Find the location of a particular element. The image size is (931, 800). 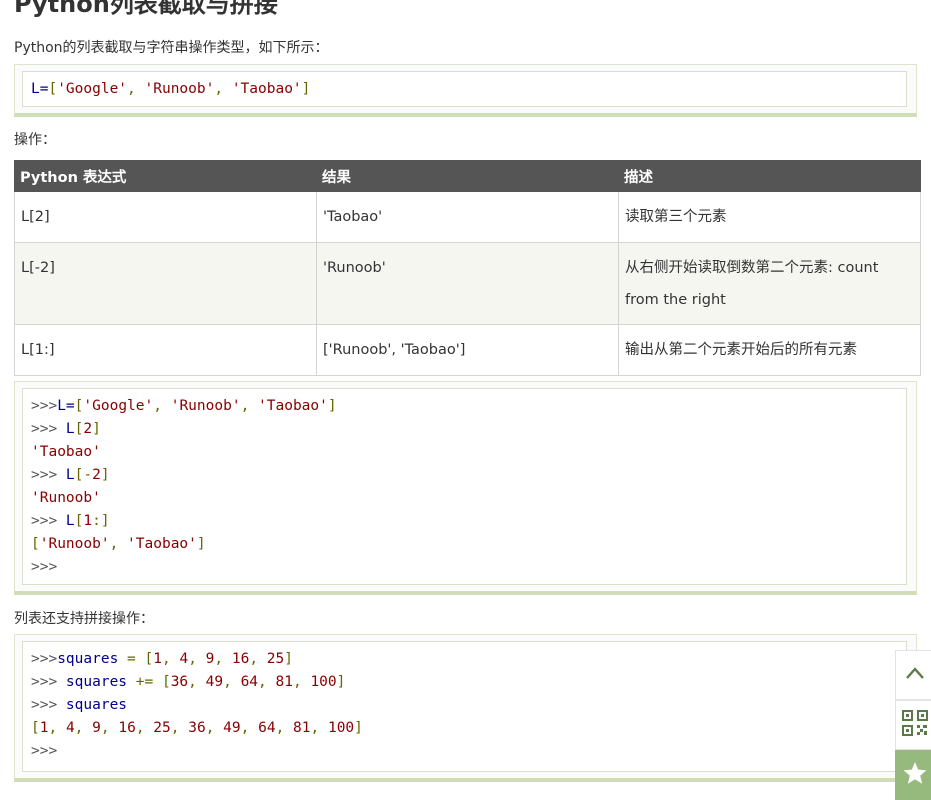

code-line: >>> squares += [36, 49, 64, 81, 100] is located at coordinates (464, 682).